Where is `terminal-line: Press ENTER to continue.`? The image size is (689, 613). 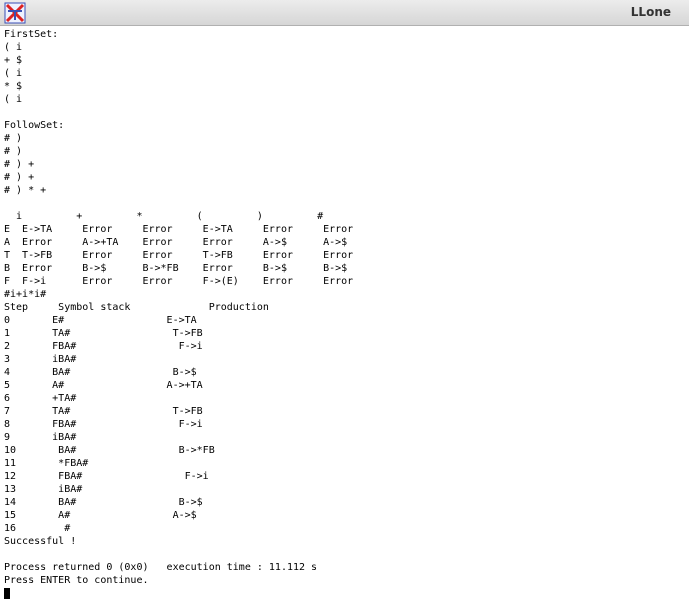
terminal-line: Press ENTER to continue. is located at coordinates (76, 580).